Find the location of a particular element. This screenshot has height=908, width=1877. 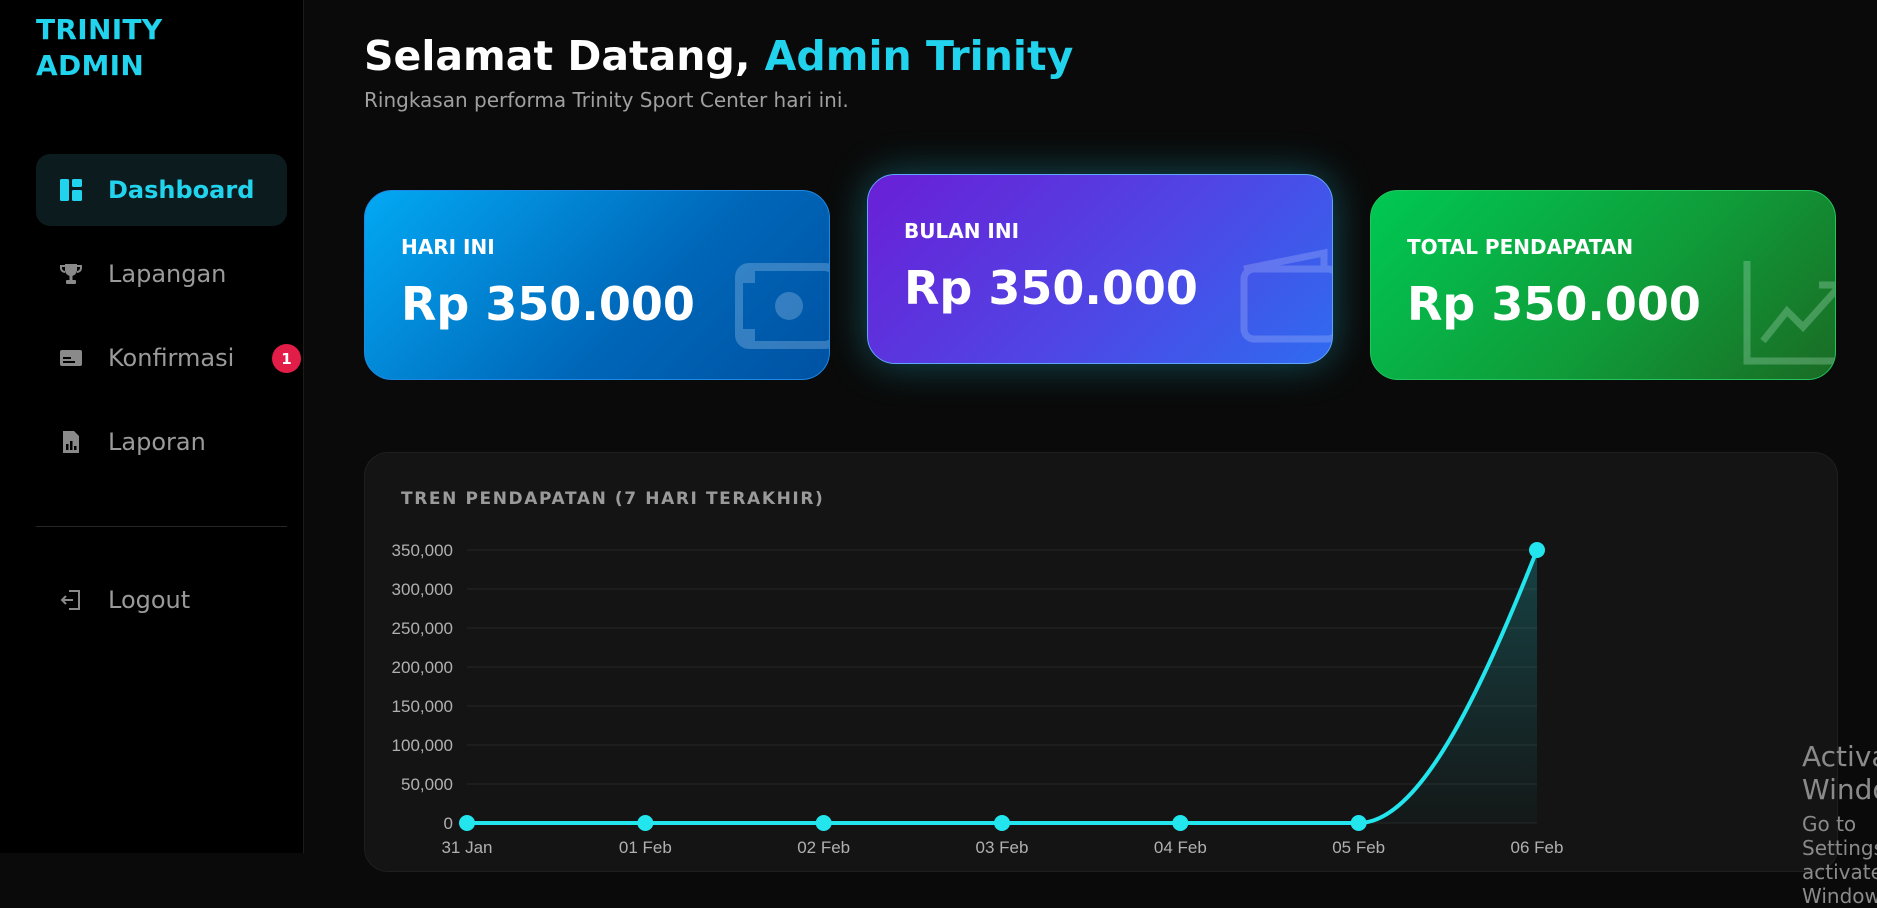

sidebar-item-laporan: Laporan is located at coordinates (161, 442).